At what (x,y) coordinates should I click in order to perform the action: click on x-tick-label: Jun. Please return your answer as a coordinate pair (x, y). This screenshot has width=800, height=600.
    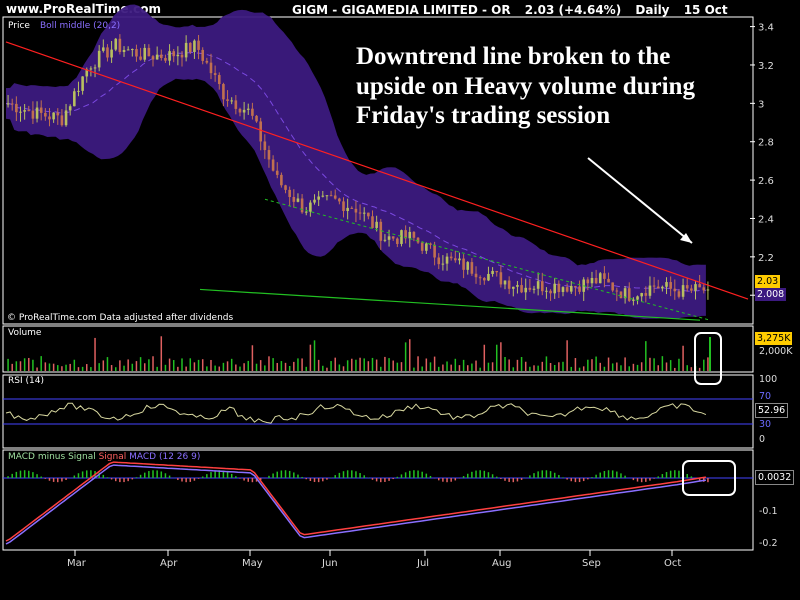
    Looking at the image, I should click on (329, 563).